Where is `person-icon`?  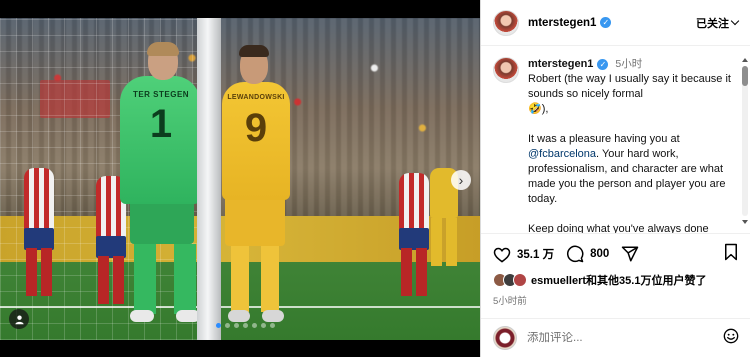 person-icon is located at coordinates (19, 319).